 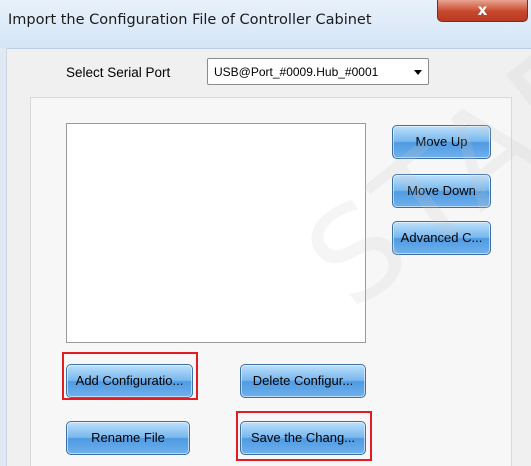 I want to click on close-button: x, so click(x=482, y=11).